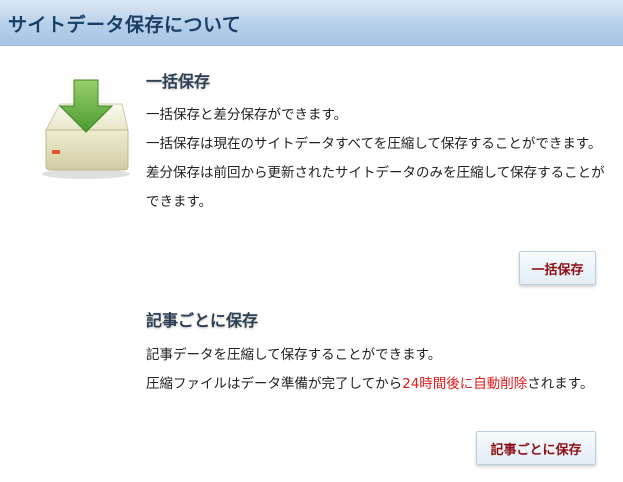 This screenshot has height=482, width=623. I want to click on page-header: サイトデータ保存について, so click(311, 23).